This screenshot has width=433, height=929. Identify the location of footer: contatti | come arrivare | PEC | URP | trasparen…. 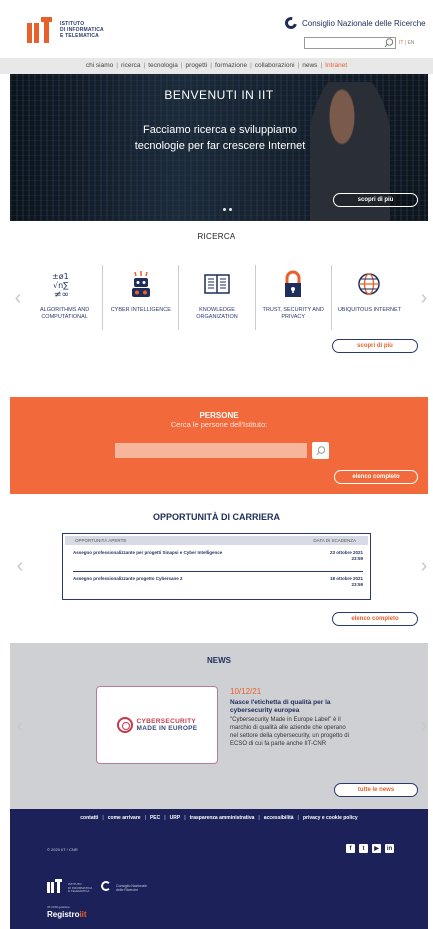
(219, 869).